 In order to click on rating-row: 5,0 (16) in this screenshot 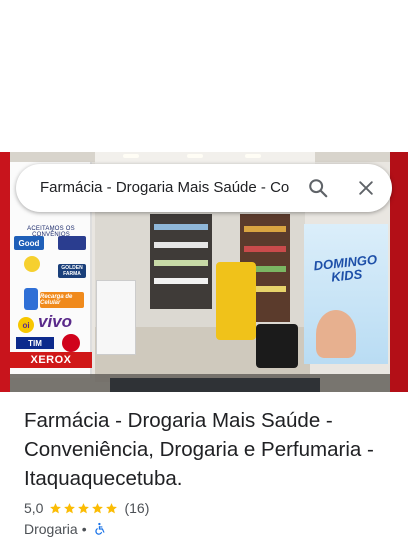, I will do `click(86, 508)`.